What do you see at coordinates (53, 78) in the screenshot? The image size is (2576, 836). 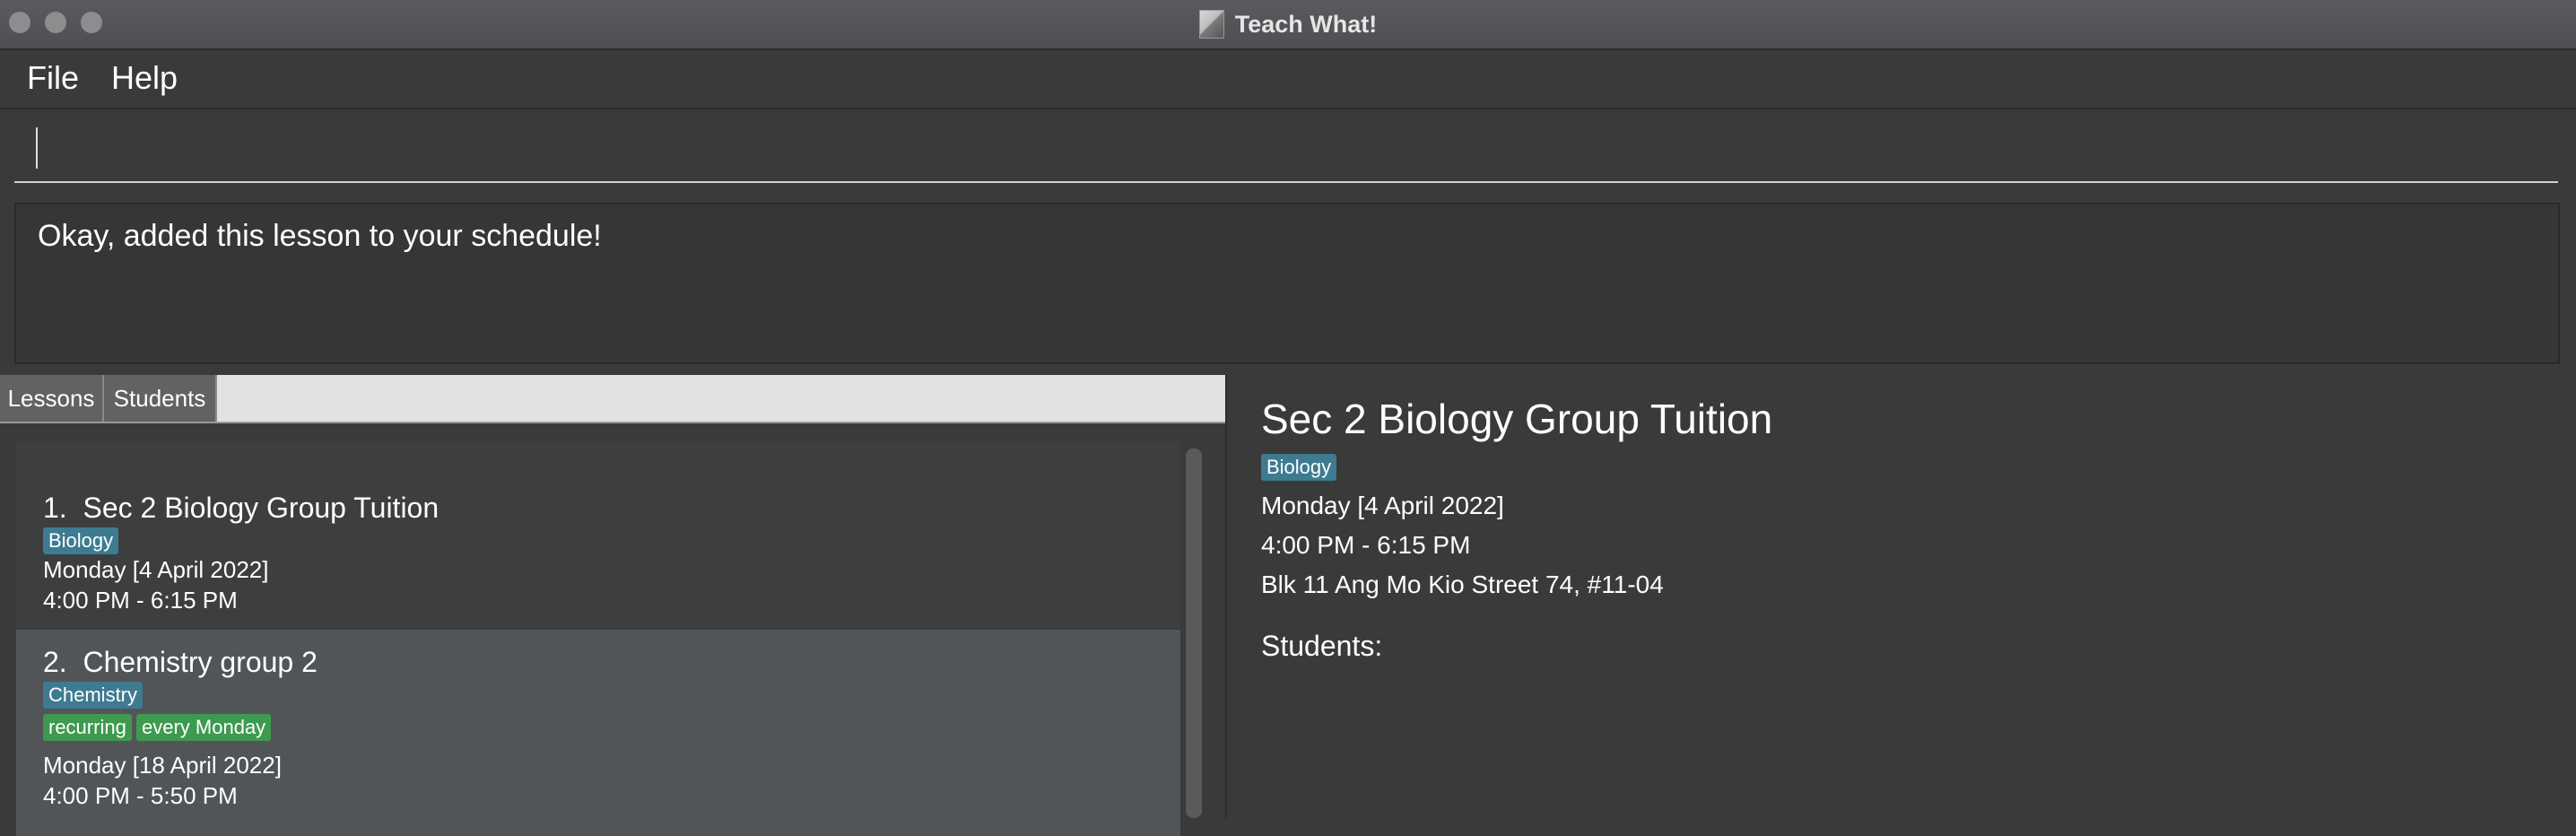 I see `menu-file: File` at bounding box center [53, 78].